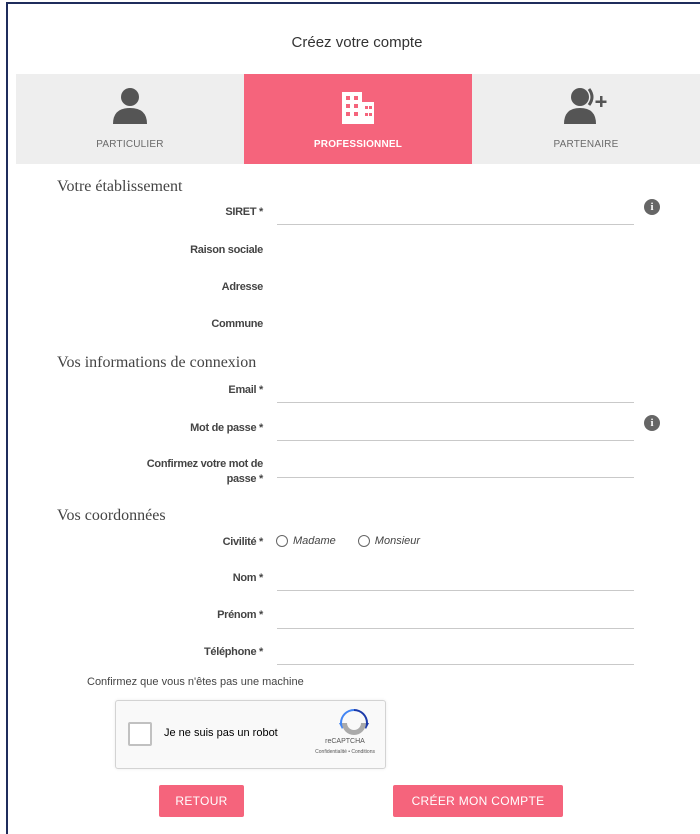 The image size is (700, 834). What do you see at coordinates (242, 287) in the screenshot?
I see `adresse-label: Adresse` at bounding box center [242, 287].